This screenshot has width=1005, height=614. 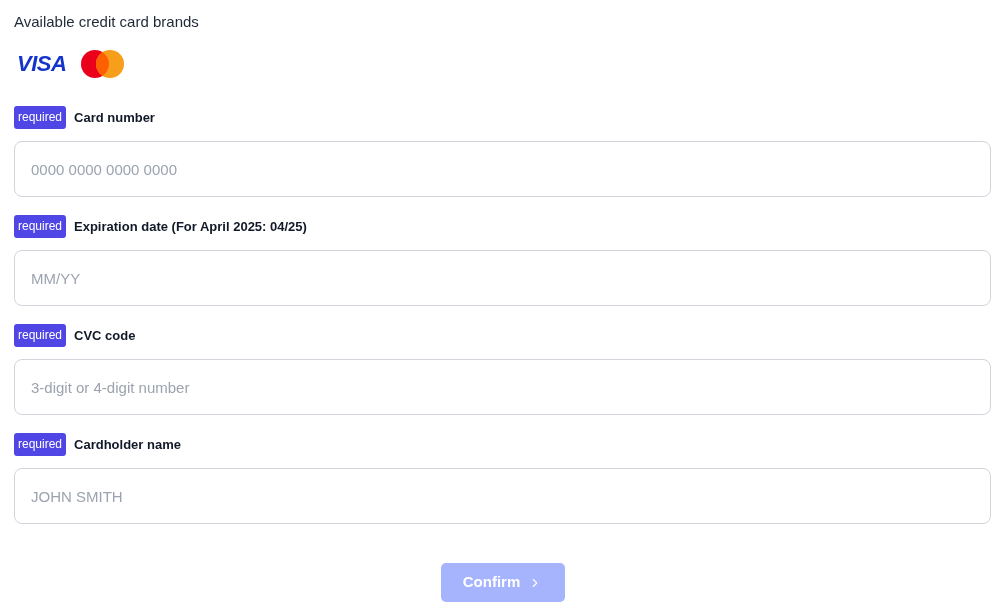 What do you see at coordinates (42, 64) in the screenshot?
I see `visa-logo: VISA` at bounding box center [42, 64].